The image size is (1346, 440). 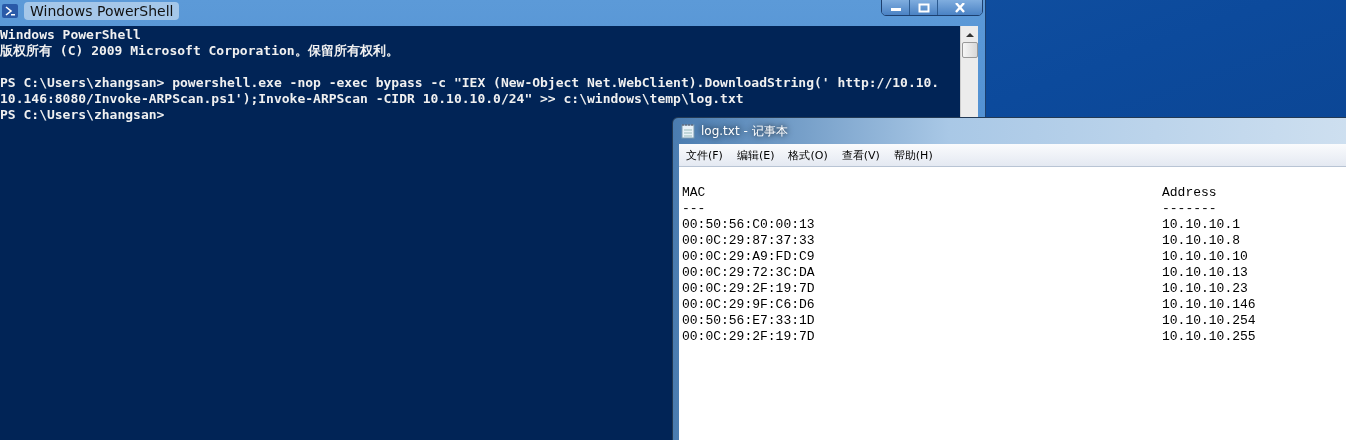 What do you see at coordinates (694, 193) in the screenshot?
I see `column-heading: MAC` at bounding box center [694, 193].